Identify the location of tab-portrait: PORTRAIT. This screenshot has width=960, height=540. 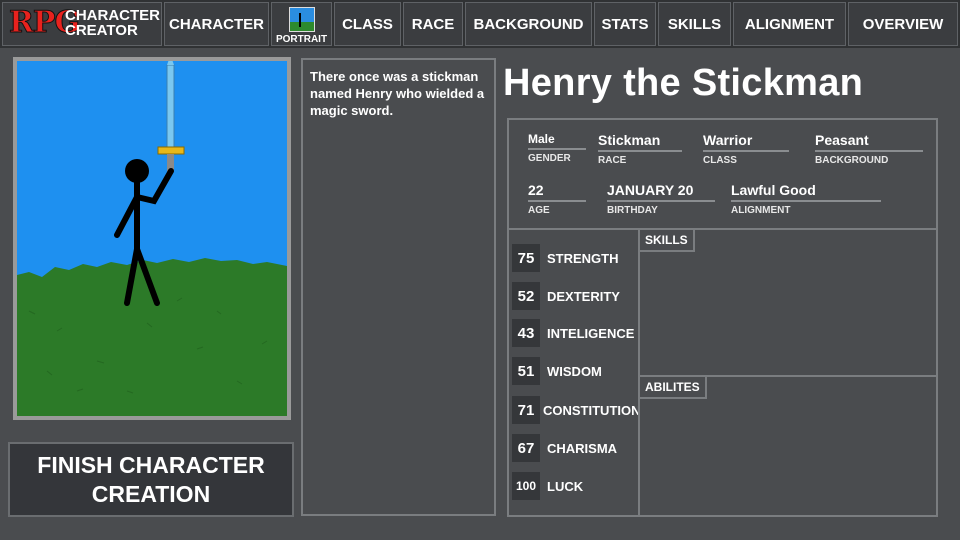
(301, 24).